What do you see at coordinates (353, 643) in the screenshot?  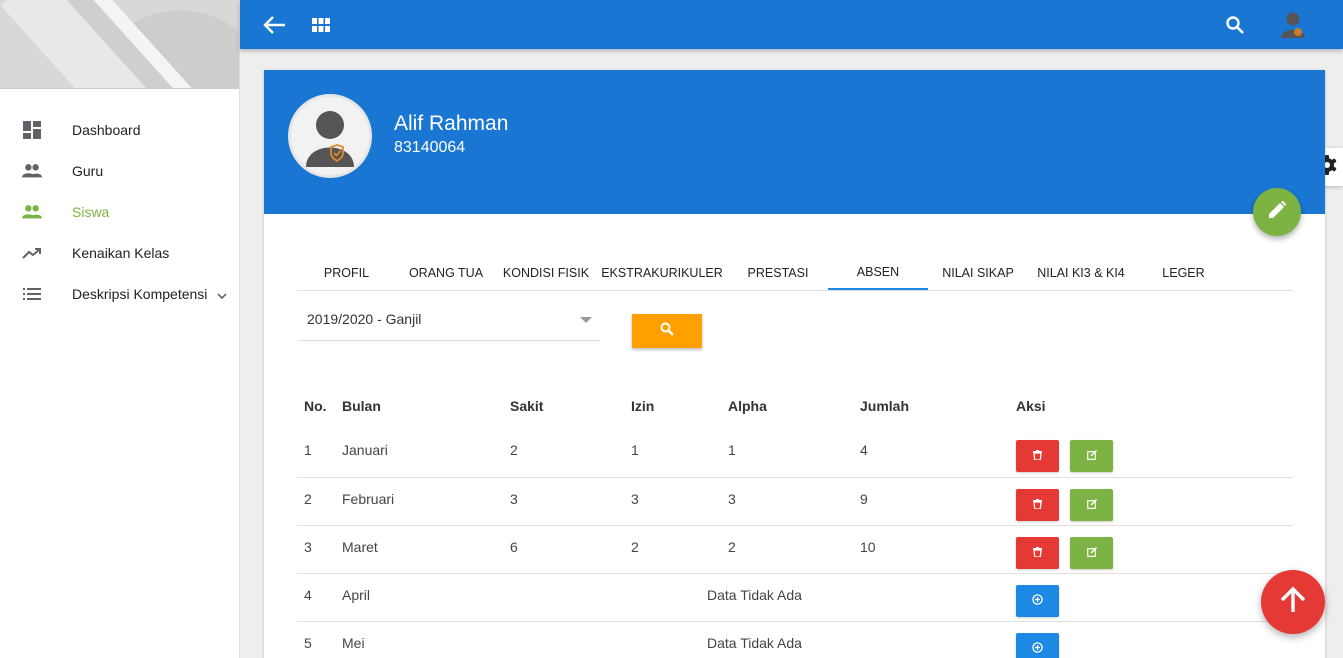 I see `cell-bulan: Mei` at bounding box center [353, 643].